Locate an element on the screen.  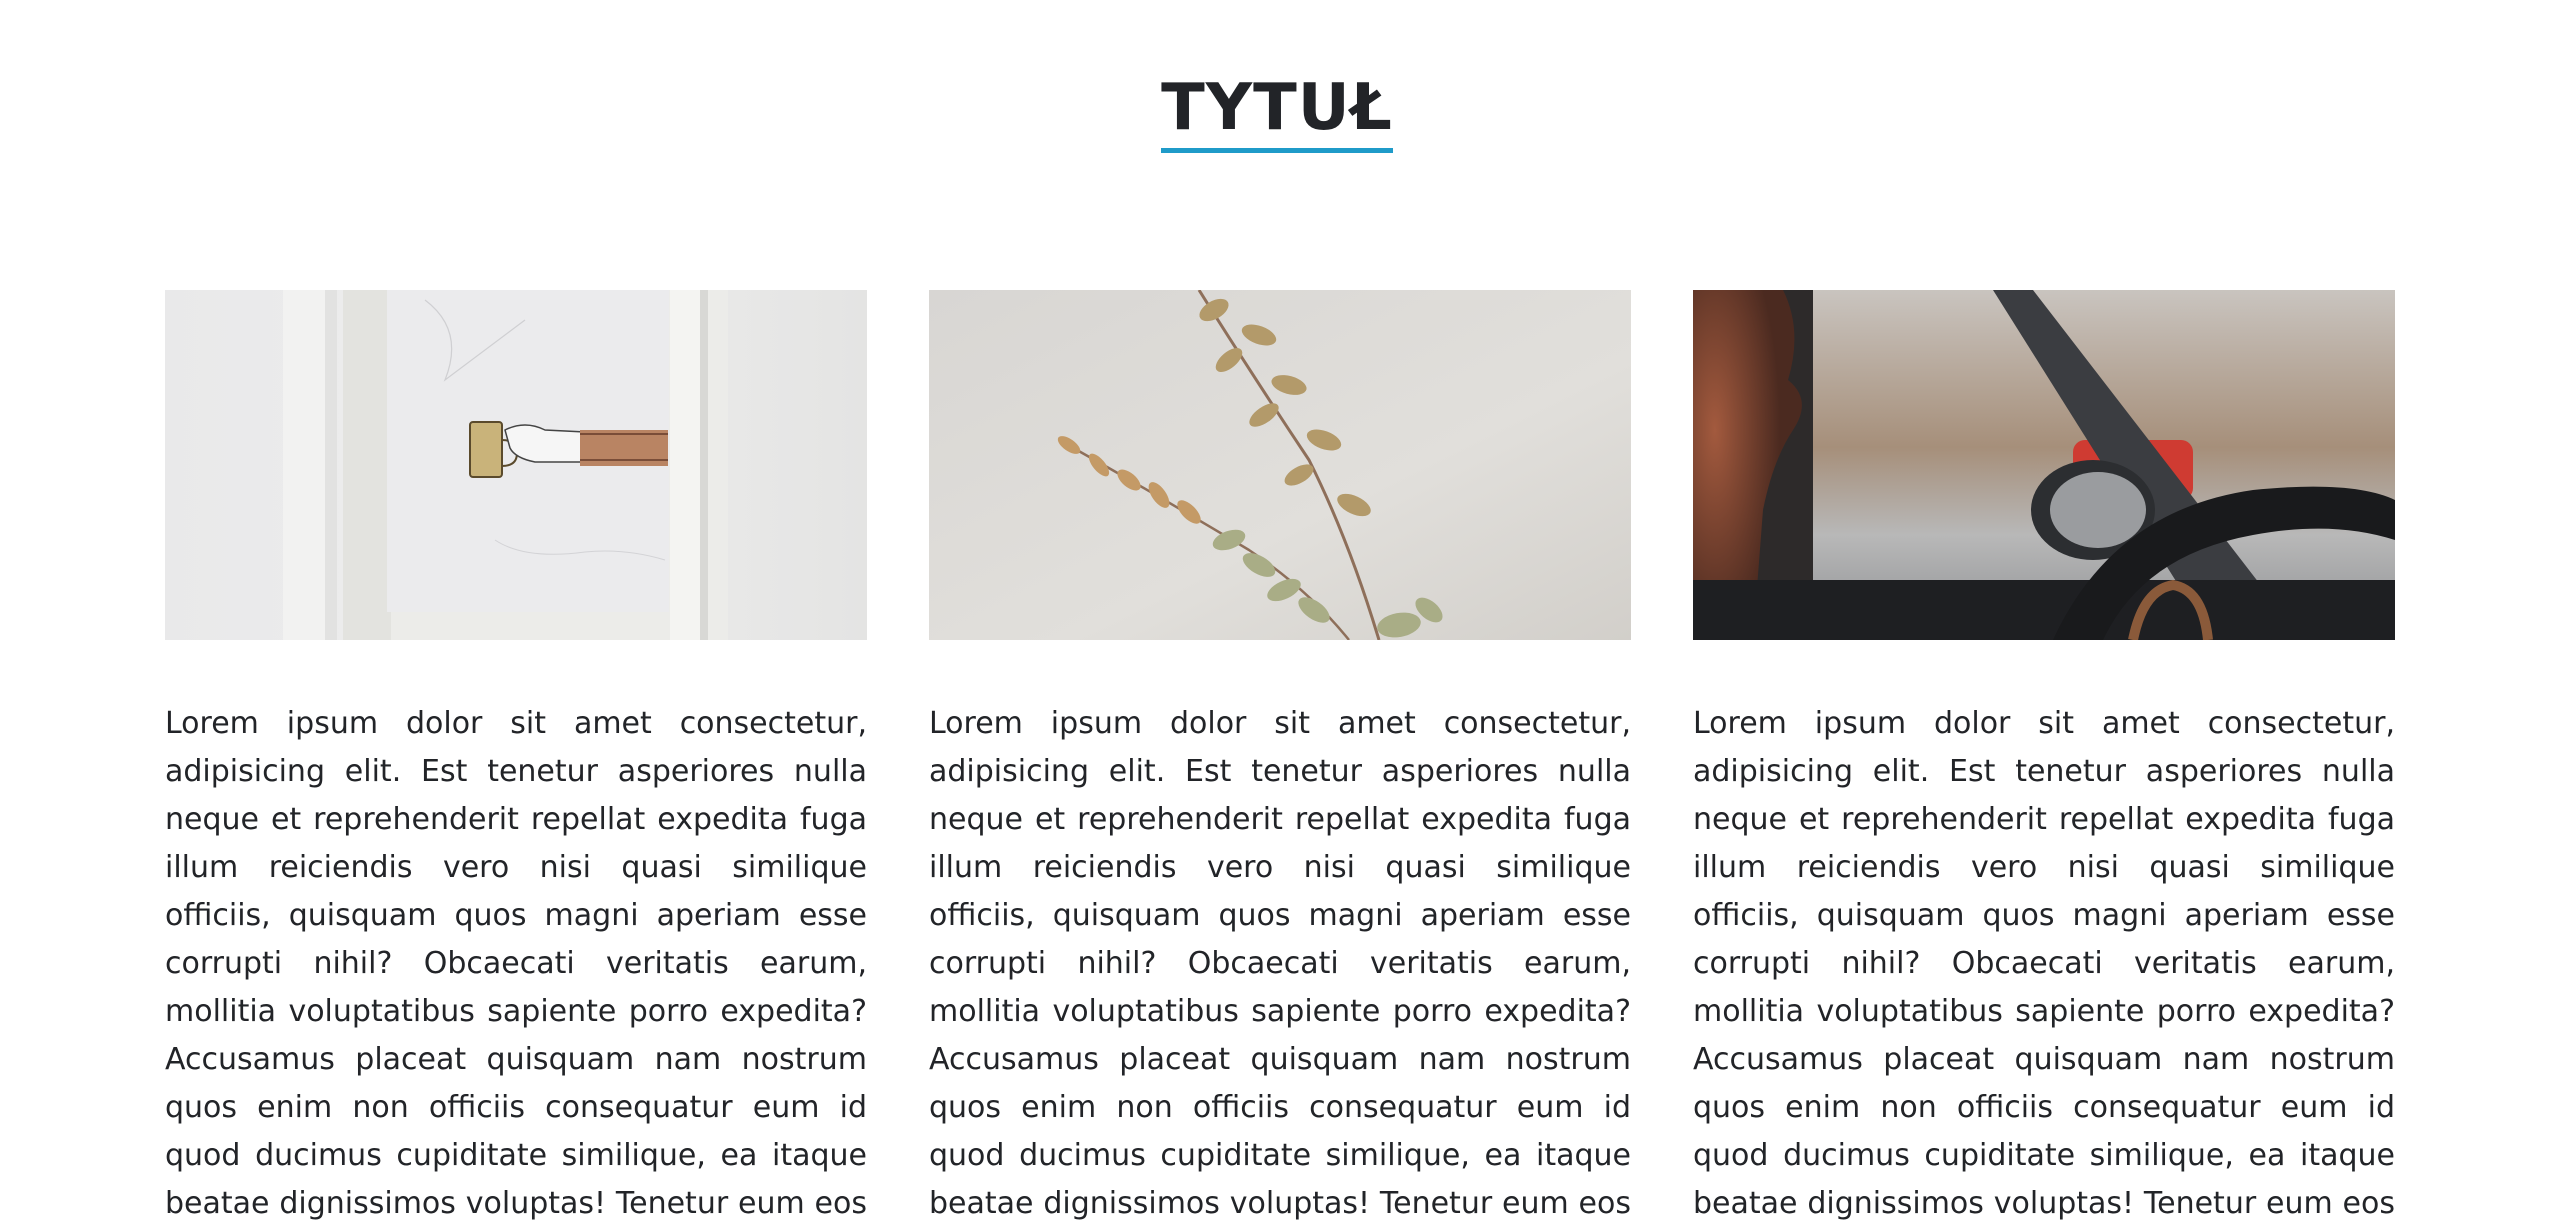
car-interior-steering-wheel-image is located at coordinates (2044, 465).